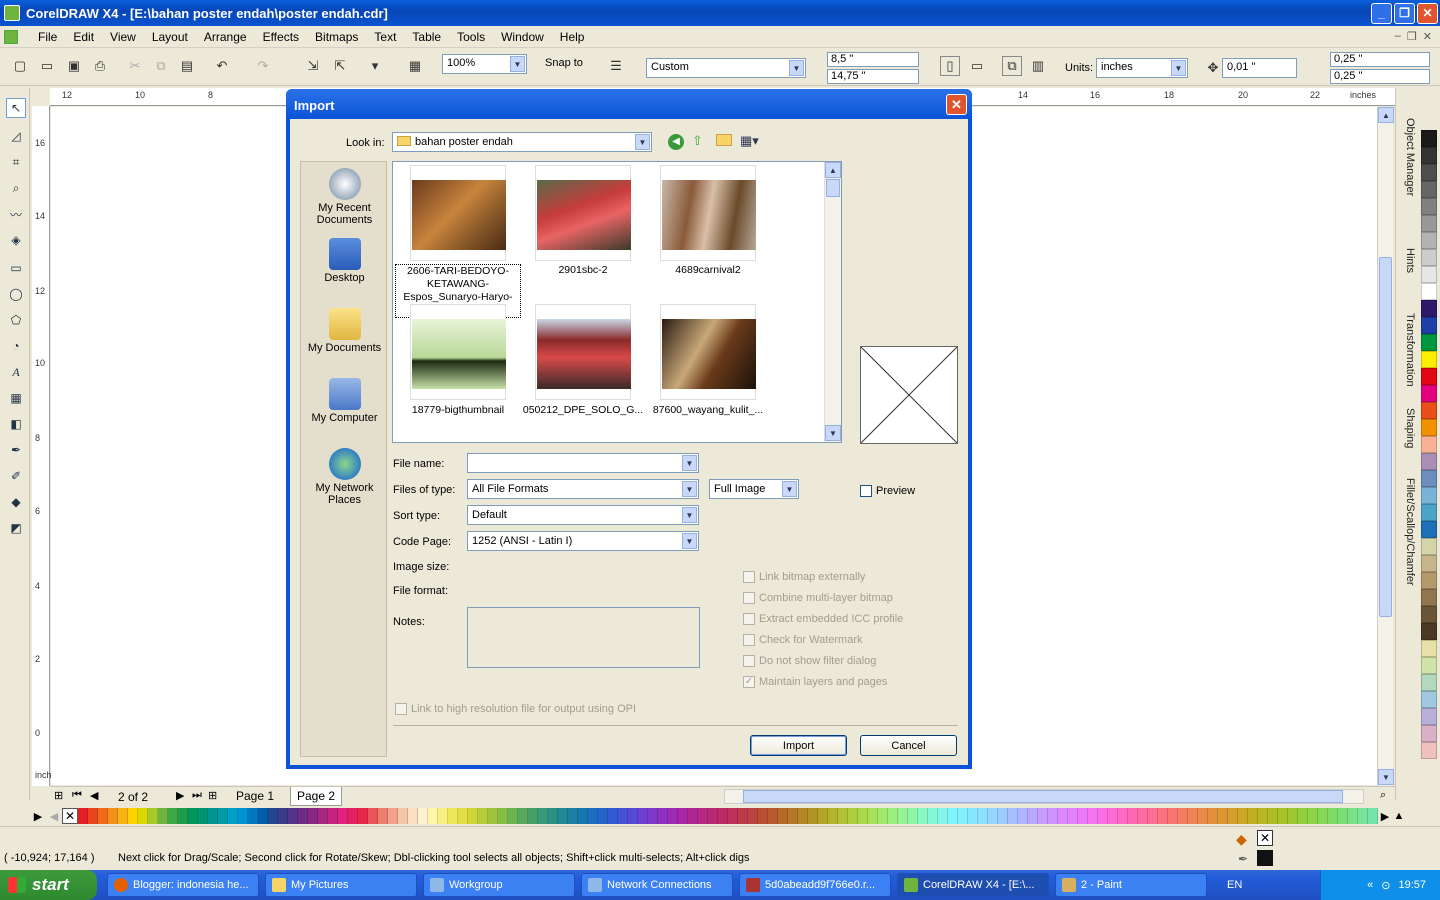 This screenshot has height=900, width=1440. Describe the element at coordinates (48, 885) in the screenshot. I see `start-button: start` at that location.